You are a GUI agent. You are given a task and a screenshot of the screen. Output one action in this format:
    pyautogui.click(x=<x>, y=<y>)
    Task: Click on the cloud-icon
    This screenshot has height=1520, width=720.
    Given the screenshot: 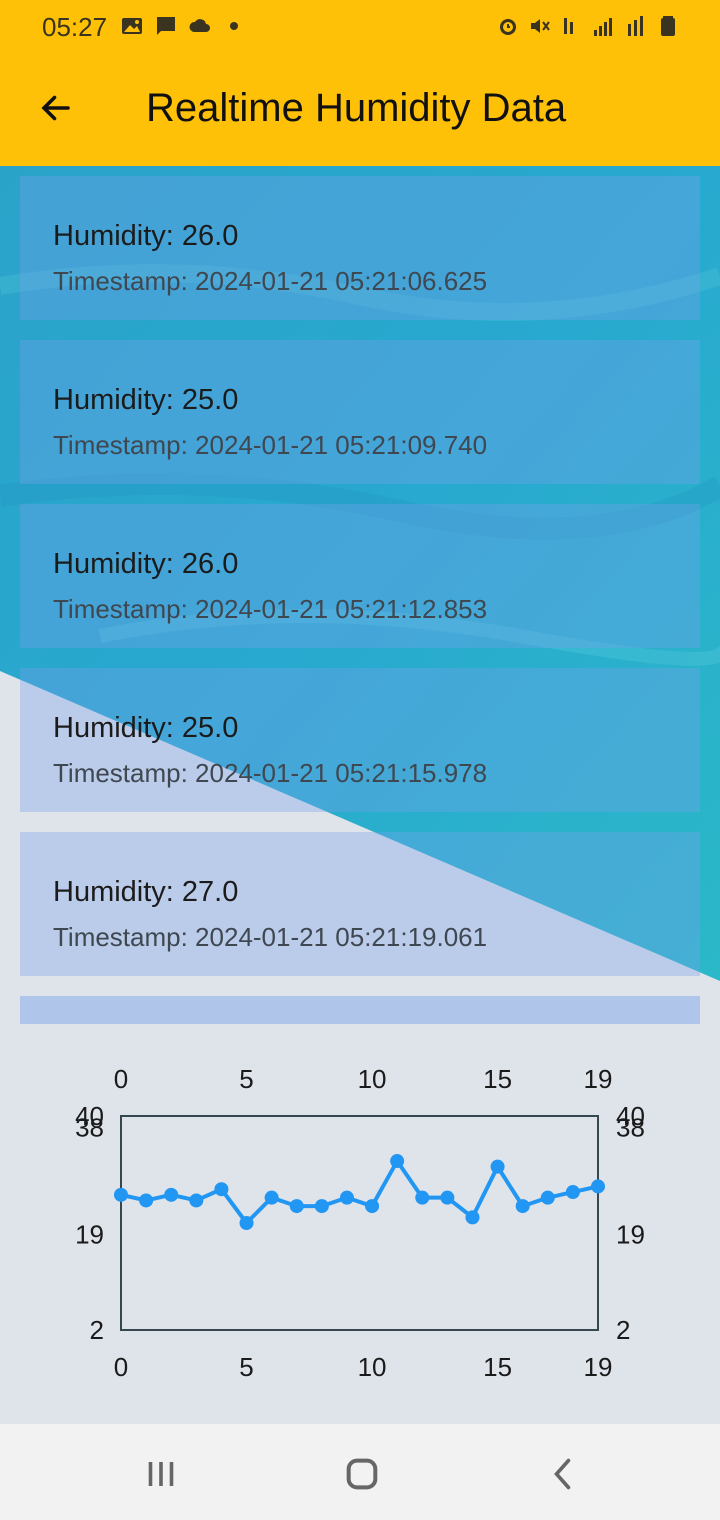 What is the action you would take?
    pyautogui.click(x=199, y=25)
    